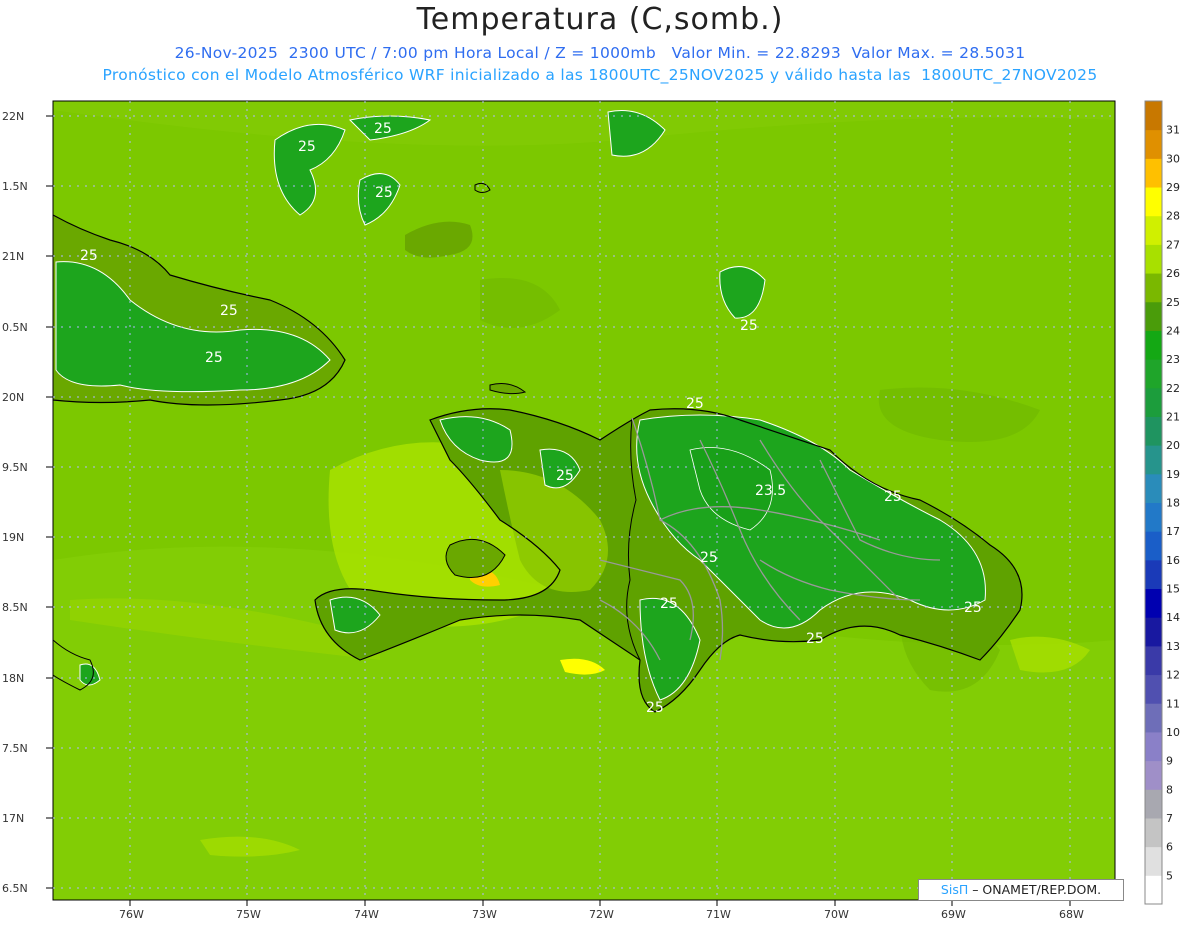 Image resolution: width=1200 pixels, height=927 pixels. I want to click on colorbar-label: 10, so click(1173, 732).